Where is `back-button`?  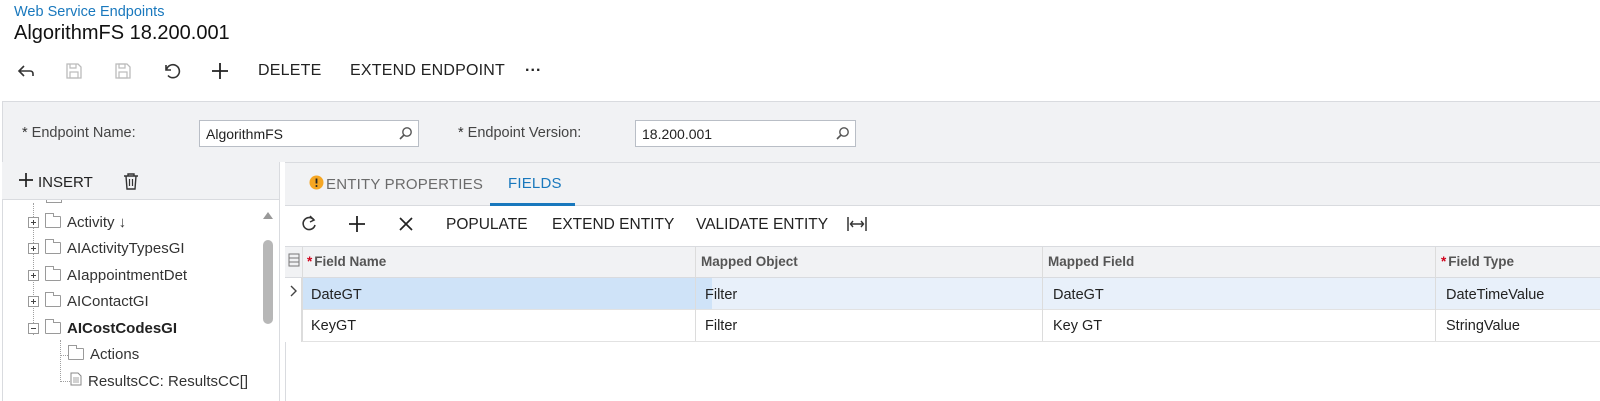
back-button is located at coordinates (26, 71).